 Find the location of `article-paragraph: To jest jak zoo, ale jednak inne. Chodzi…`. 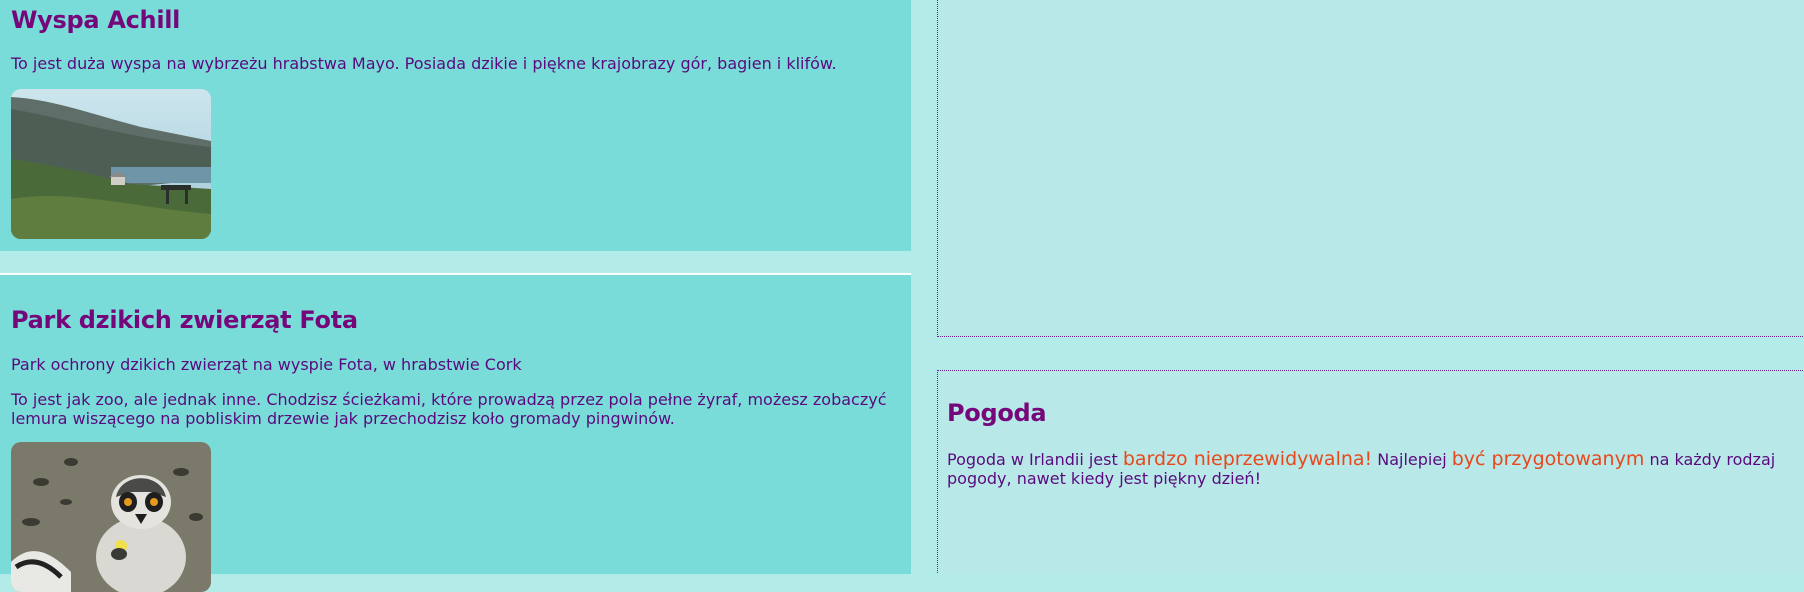

article-paragraph: To jest jak zoo, ale jednak inne. Chodzi… is located at coordinates (449, 409).